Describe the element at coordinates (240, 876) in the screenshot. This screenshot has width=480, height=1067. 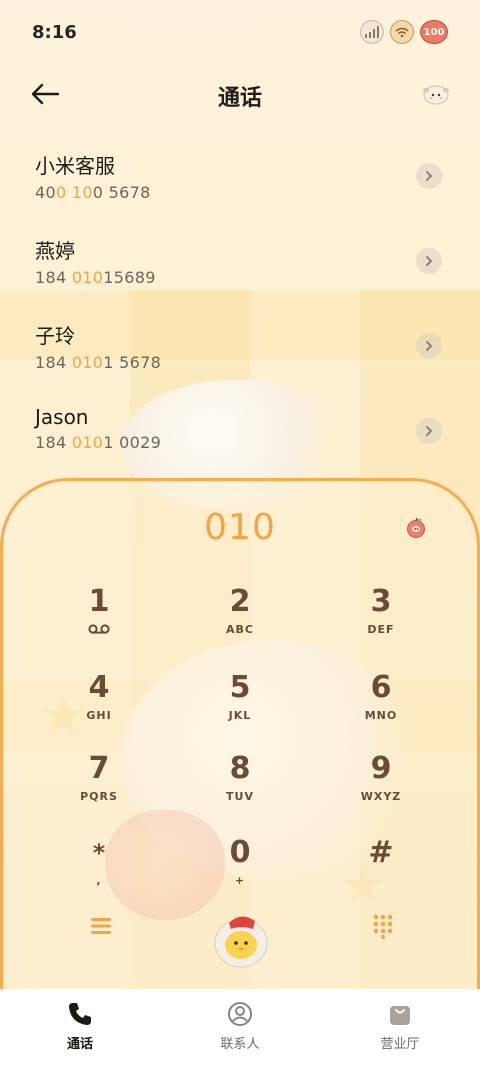
I see `dial-key-0: 0 +` at that location.